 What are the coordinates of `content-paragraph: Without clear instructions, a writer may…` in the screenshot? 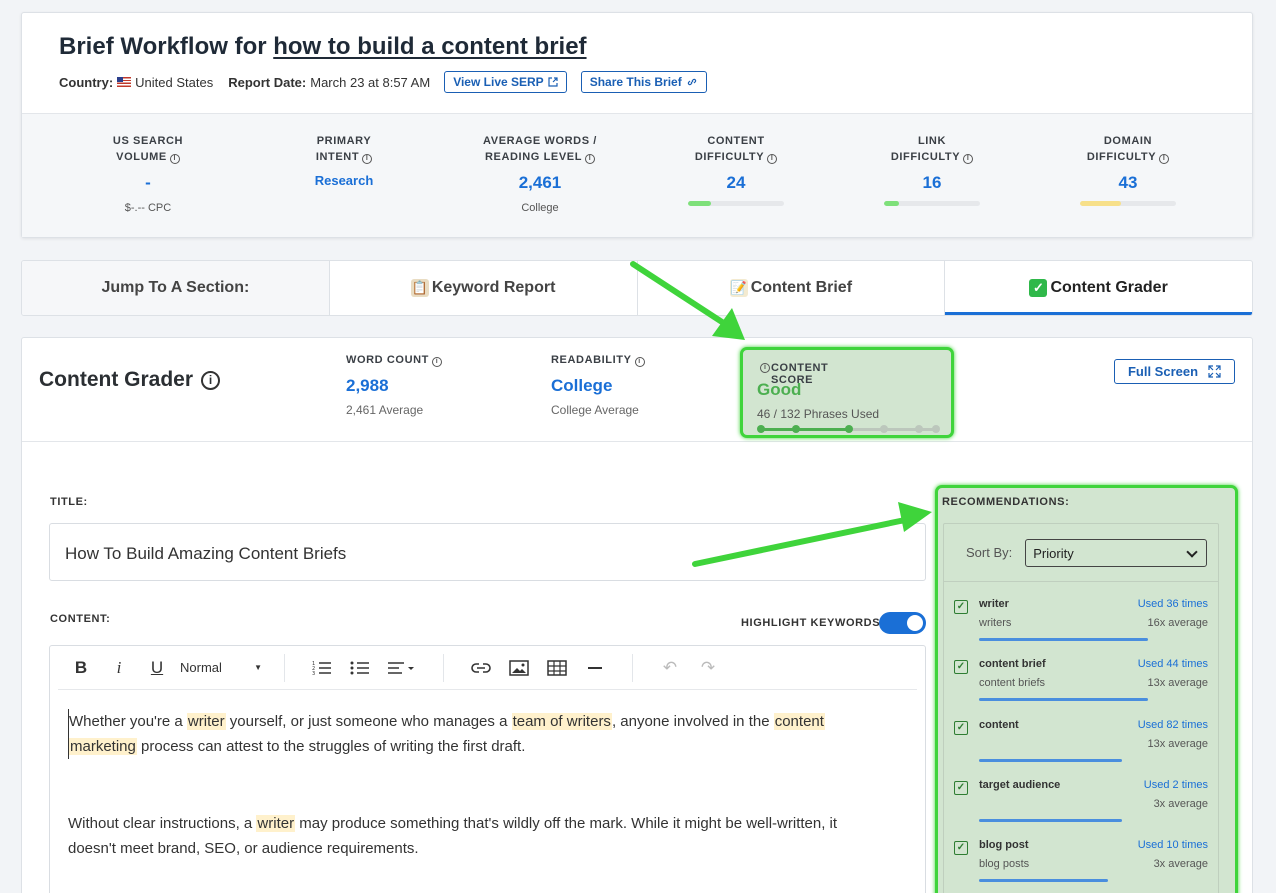 It's located at (472, 836).